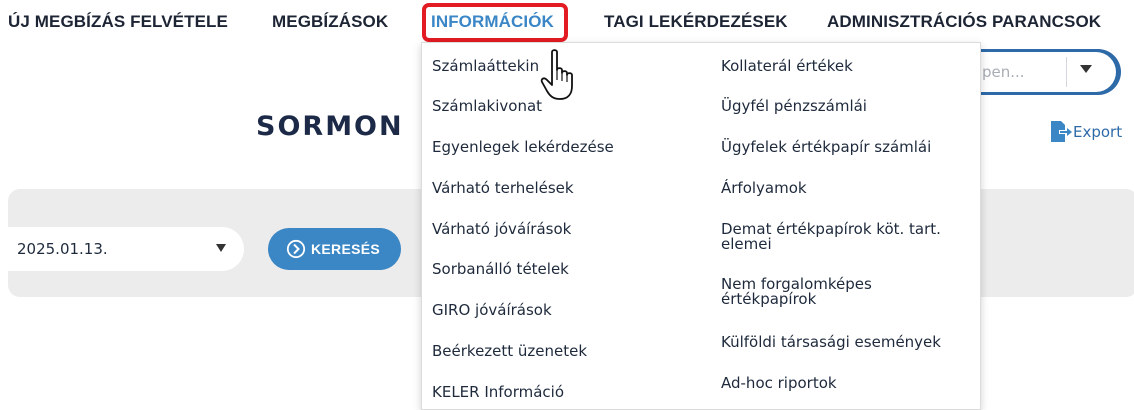 The image size is (1134, 410). Describe the element at coordinates (509, 351) in the screenshot. I see `menu-item-incoming-messages: Beérkezett üzenetek` at that location.